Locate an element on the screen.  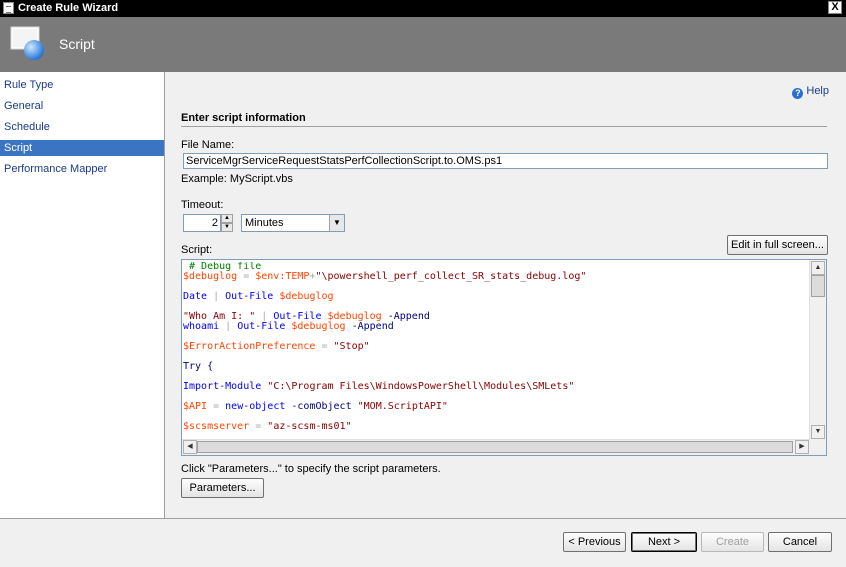
timeout-value-input: 2 is located at coordinates (202, 223).